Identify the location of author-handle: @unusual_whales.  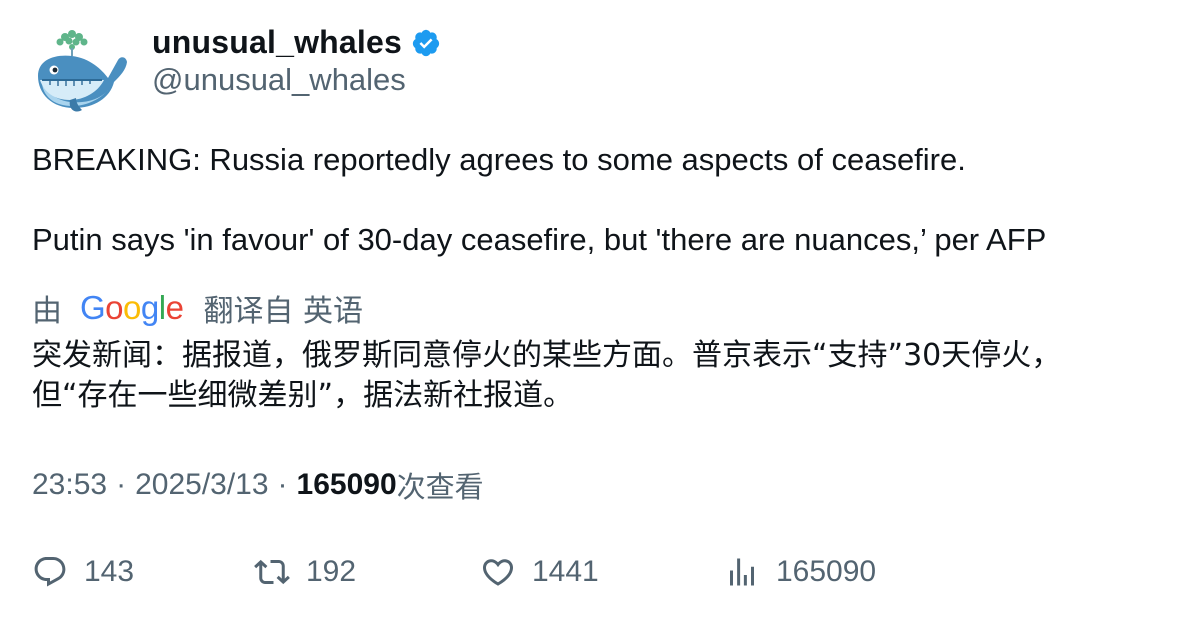
(279, 80).